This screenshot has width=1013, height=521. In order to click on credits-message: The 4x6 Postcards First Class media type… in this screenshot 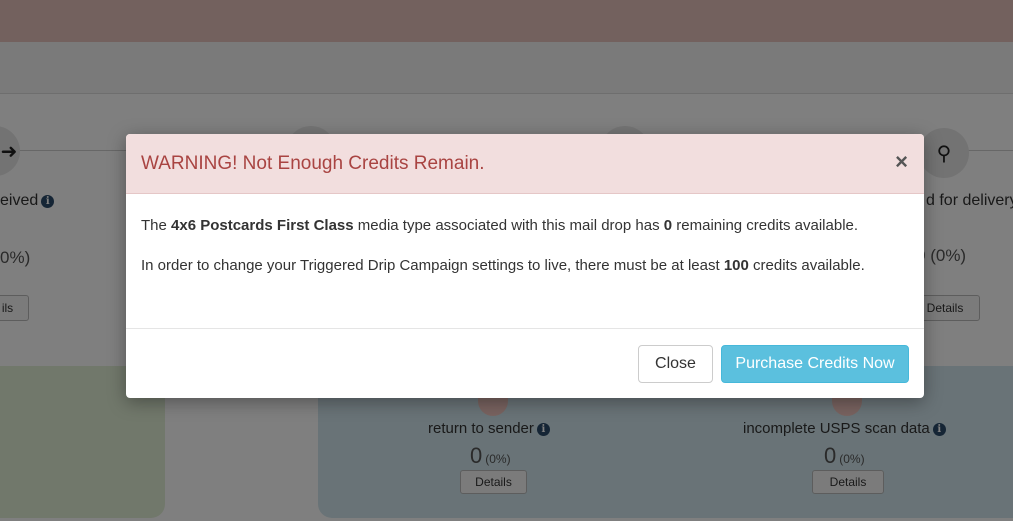, I will do `click(500, 225)`.